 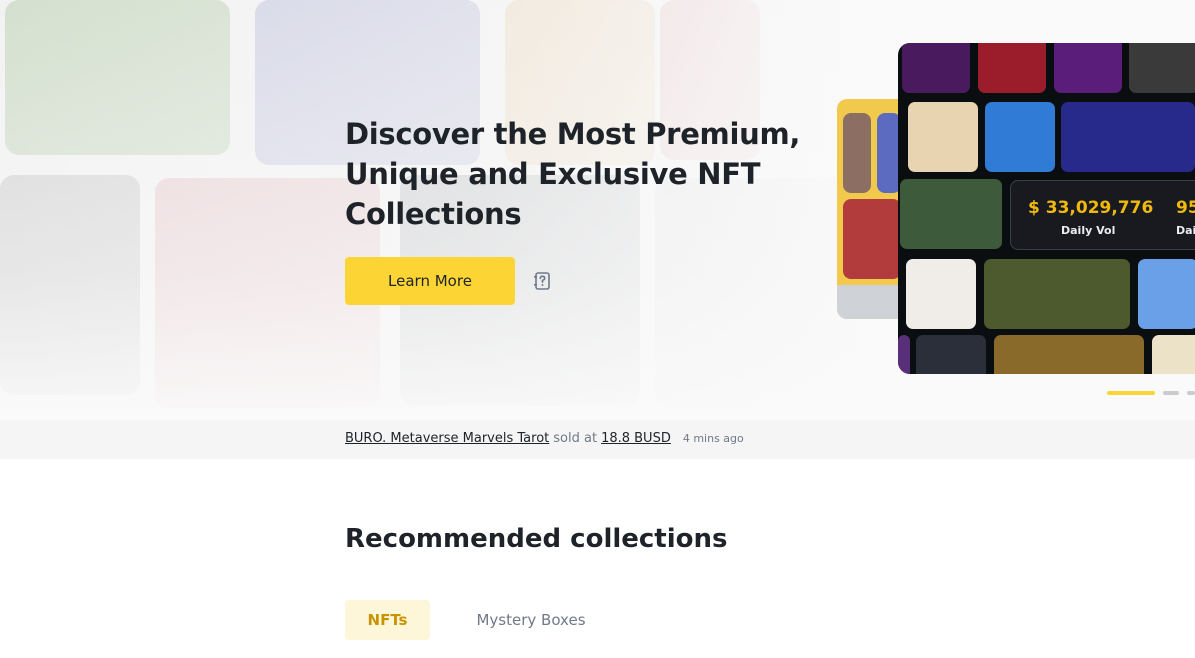 What do you see at coordinates (1131, 393) in the screenshot?
I see `carousel-dot-active` at bounding box center [1131, 393].